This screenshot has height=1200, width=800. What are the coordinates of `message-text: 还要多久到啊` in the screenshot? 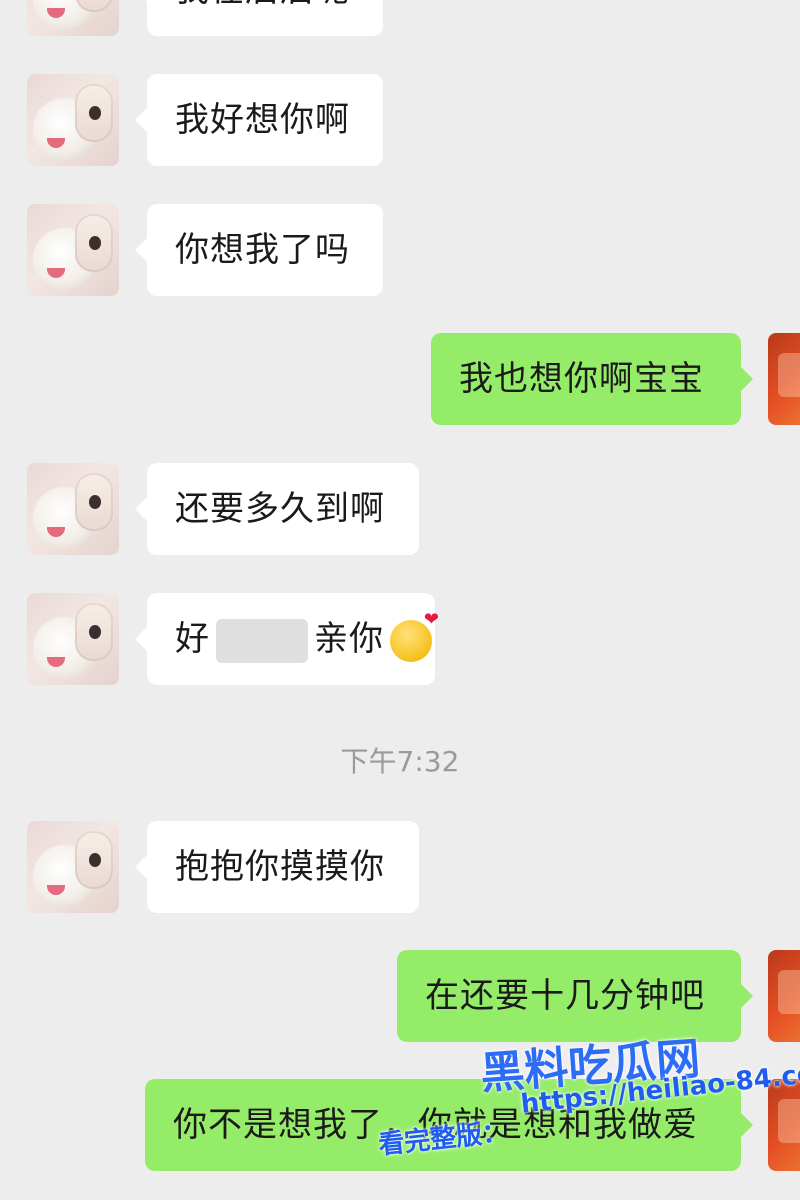 It's located at (280, 509).